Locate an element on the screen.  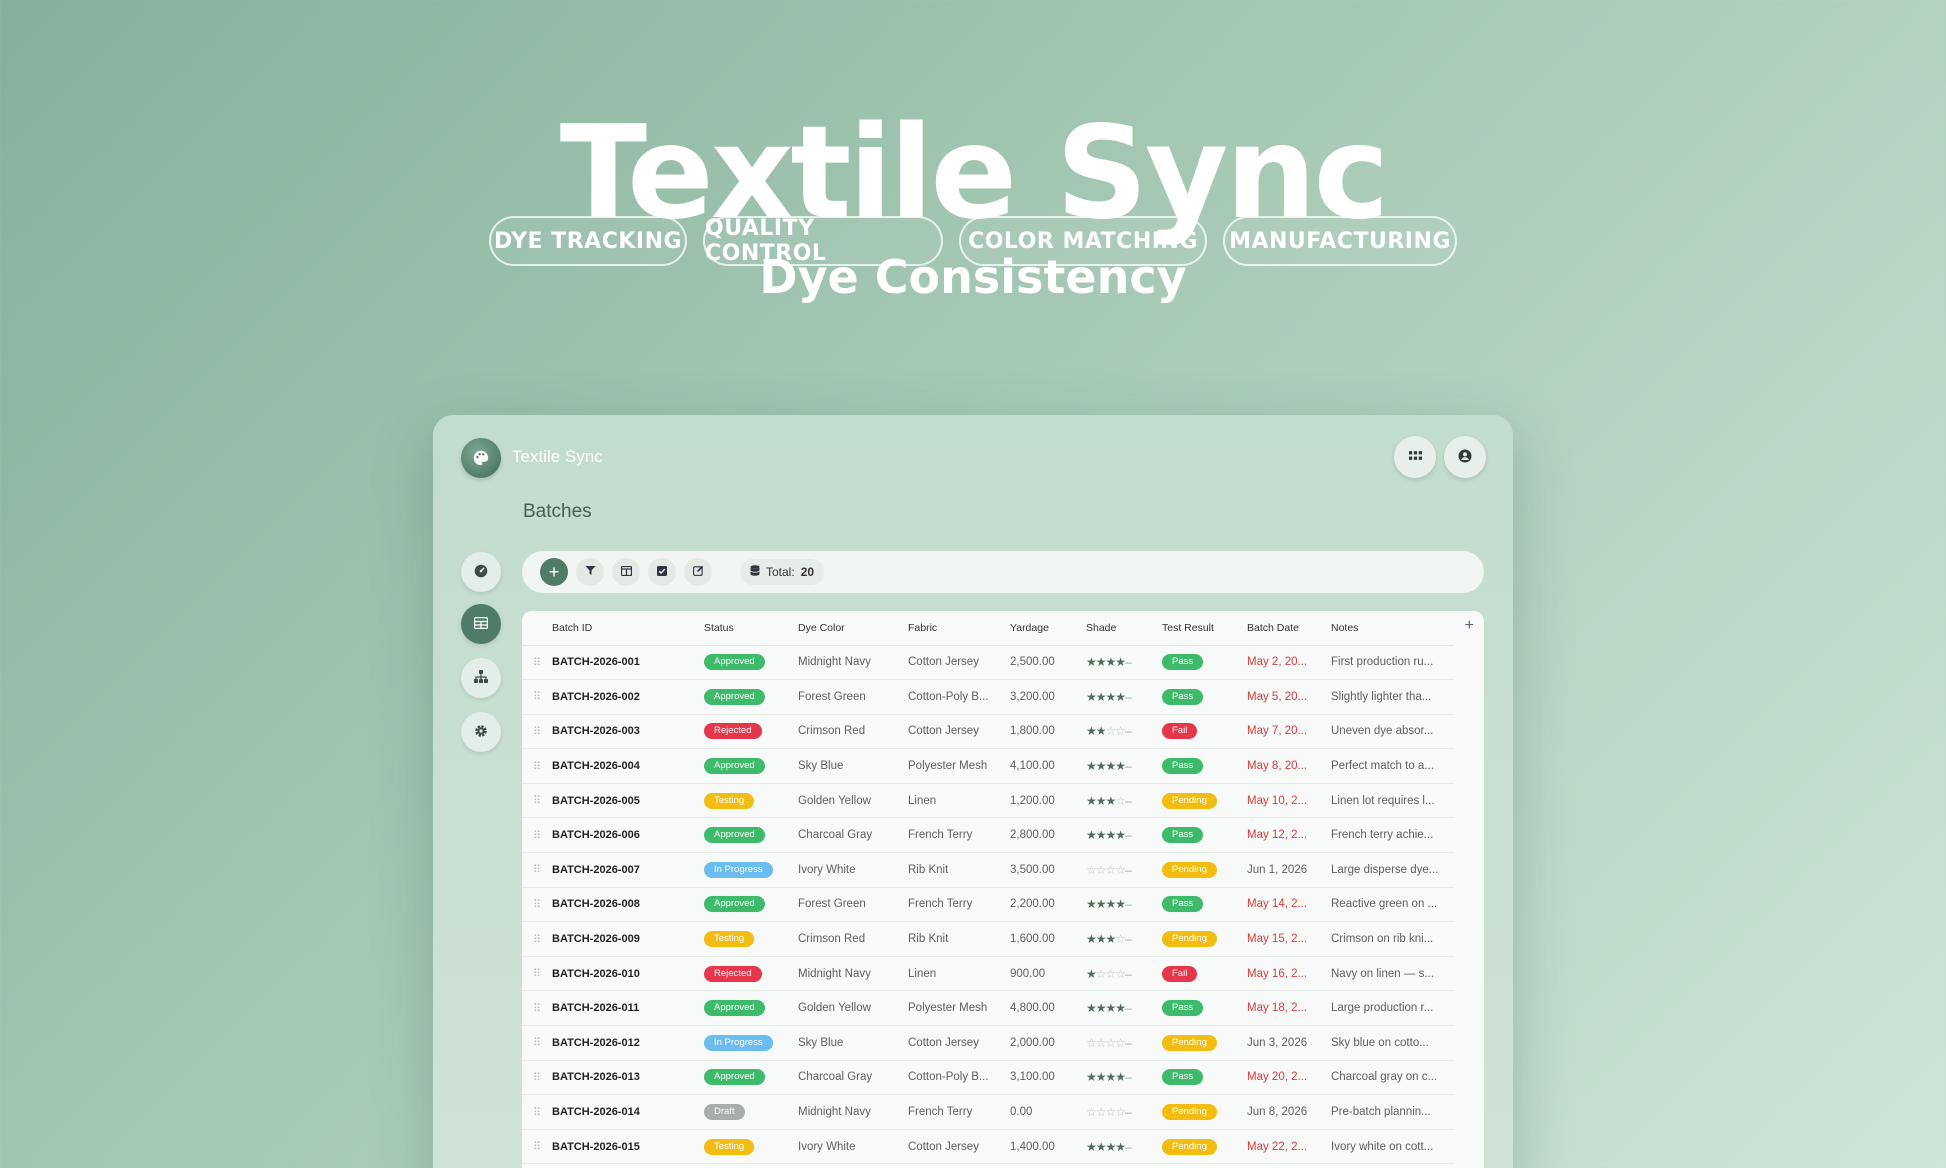
select-button is located at coordinates (662, 572).